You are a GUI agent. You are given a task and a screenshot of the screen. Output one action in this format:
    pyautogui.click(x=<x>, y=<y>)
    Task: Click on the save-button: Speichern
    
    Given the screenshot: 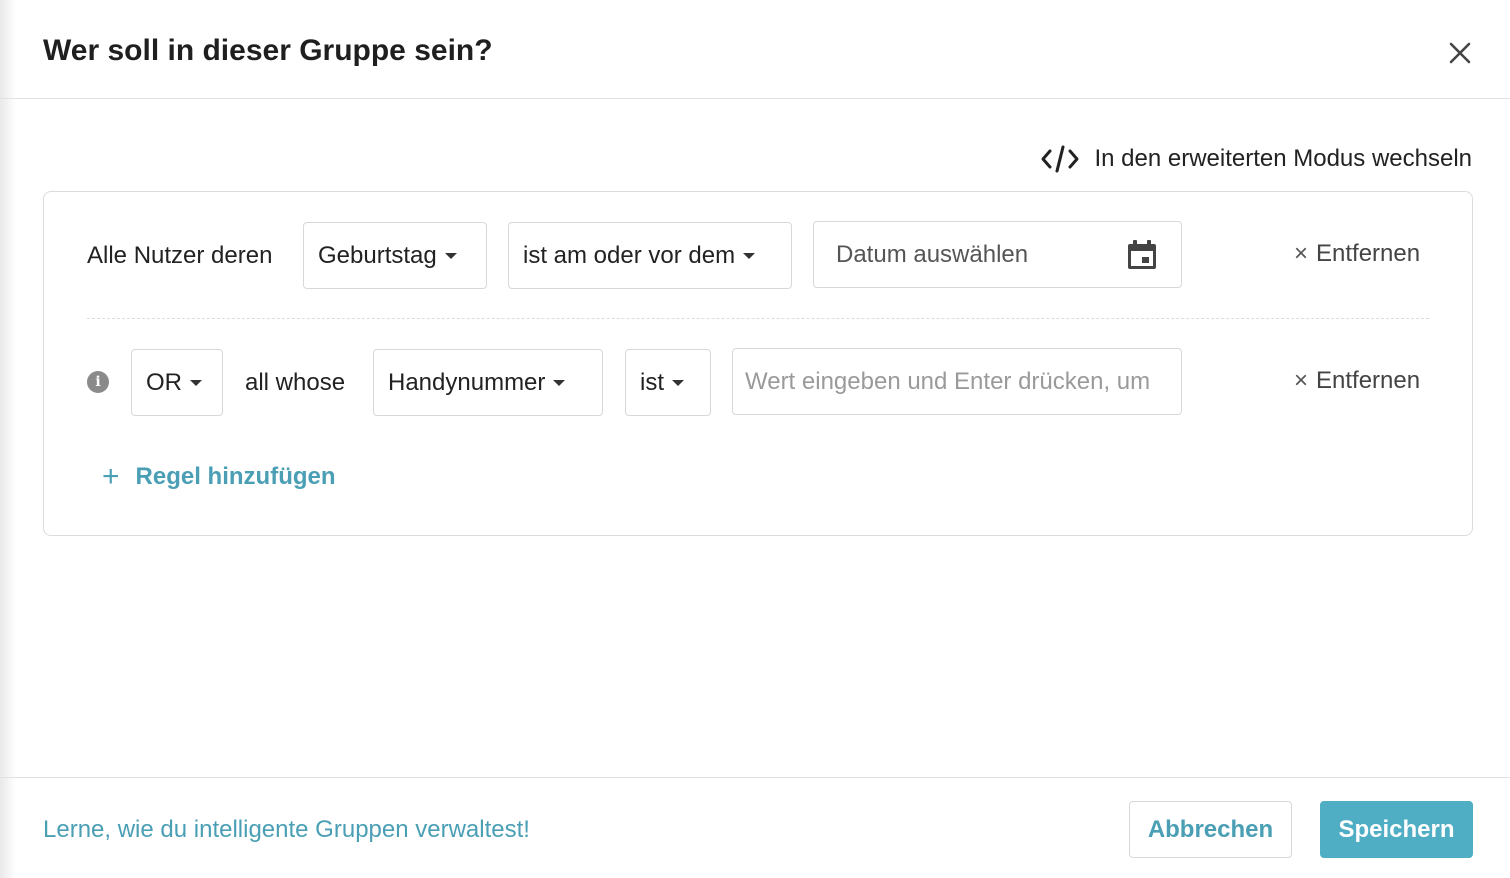 What is the action you would take?
    pyautogui.click(x=1396, y=829)
    